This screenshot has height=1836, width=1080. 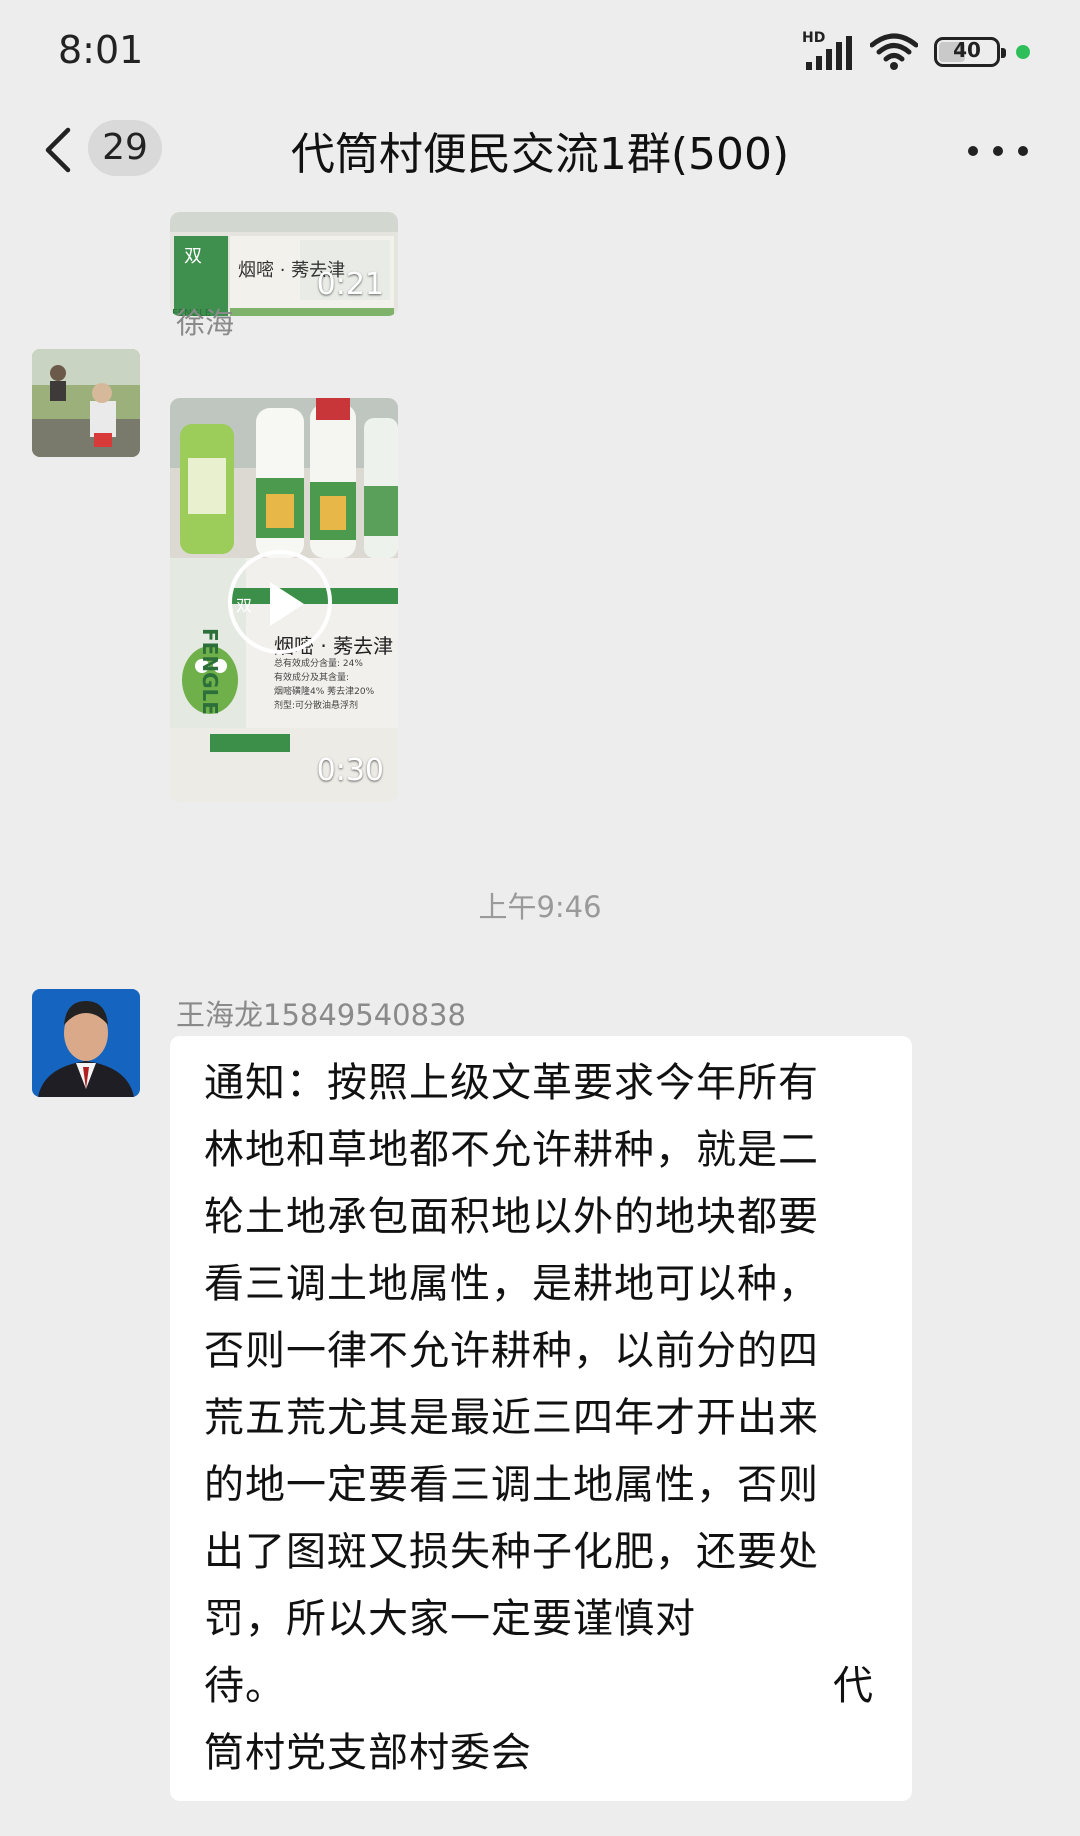 What do you see at coordinates (318, 664) in the screenshot?
I see `thumb-text: 总有效成分含量: 24%` at bounding box center [318, 664].